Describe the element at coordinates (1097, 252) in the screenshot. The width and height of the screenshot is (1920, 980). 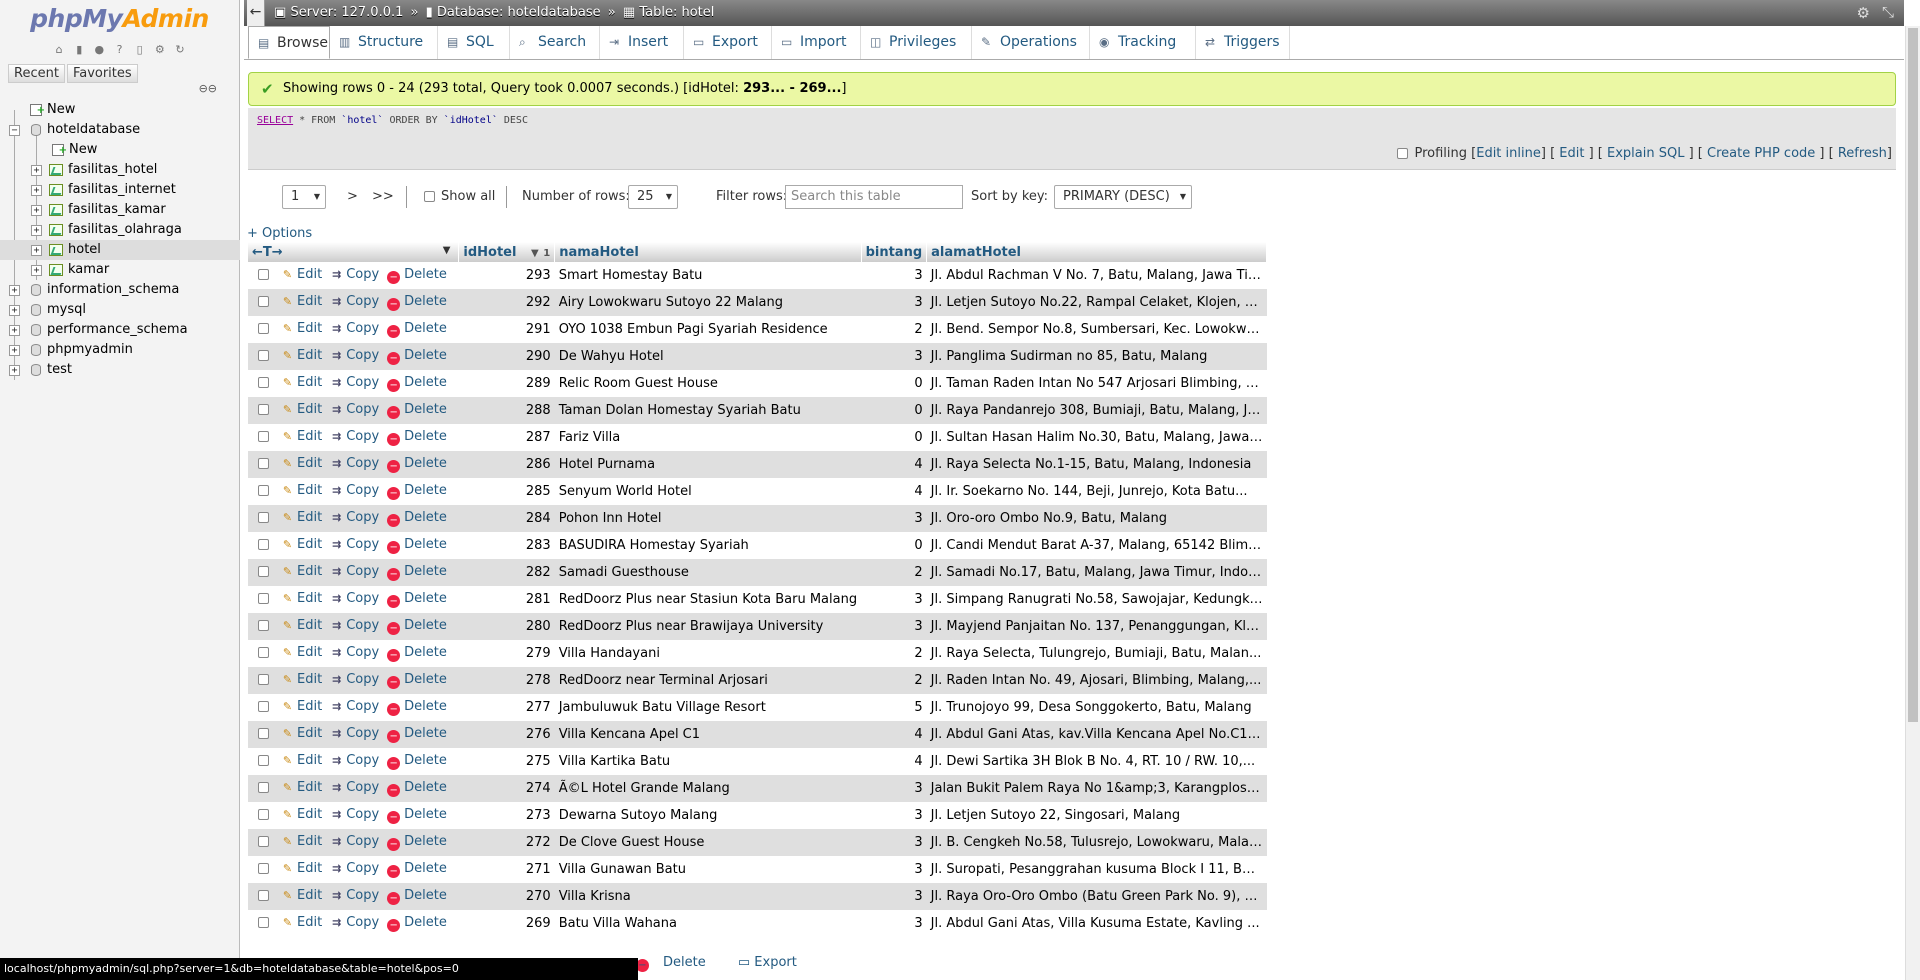
I see `header-alamathotel: alamatHotel` at that location.